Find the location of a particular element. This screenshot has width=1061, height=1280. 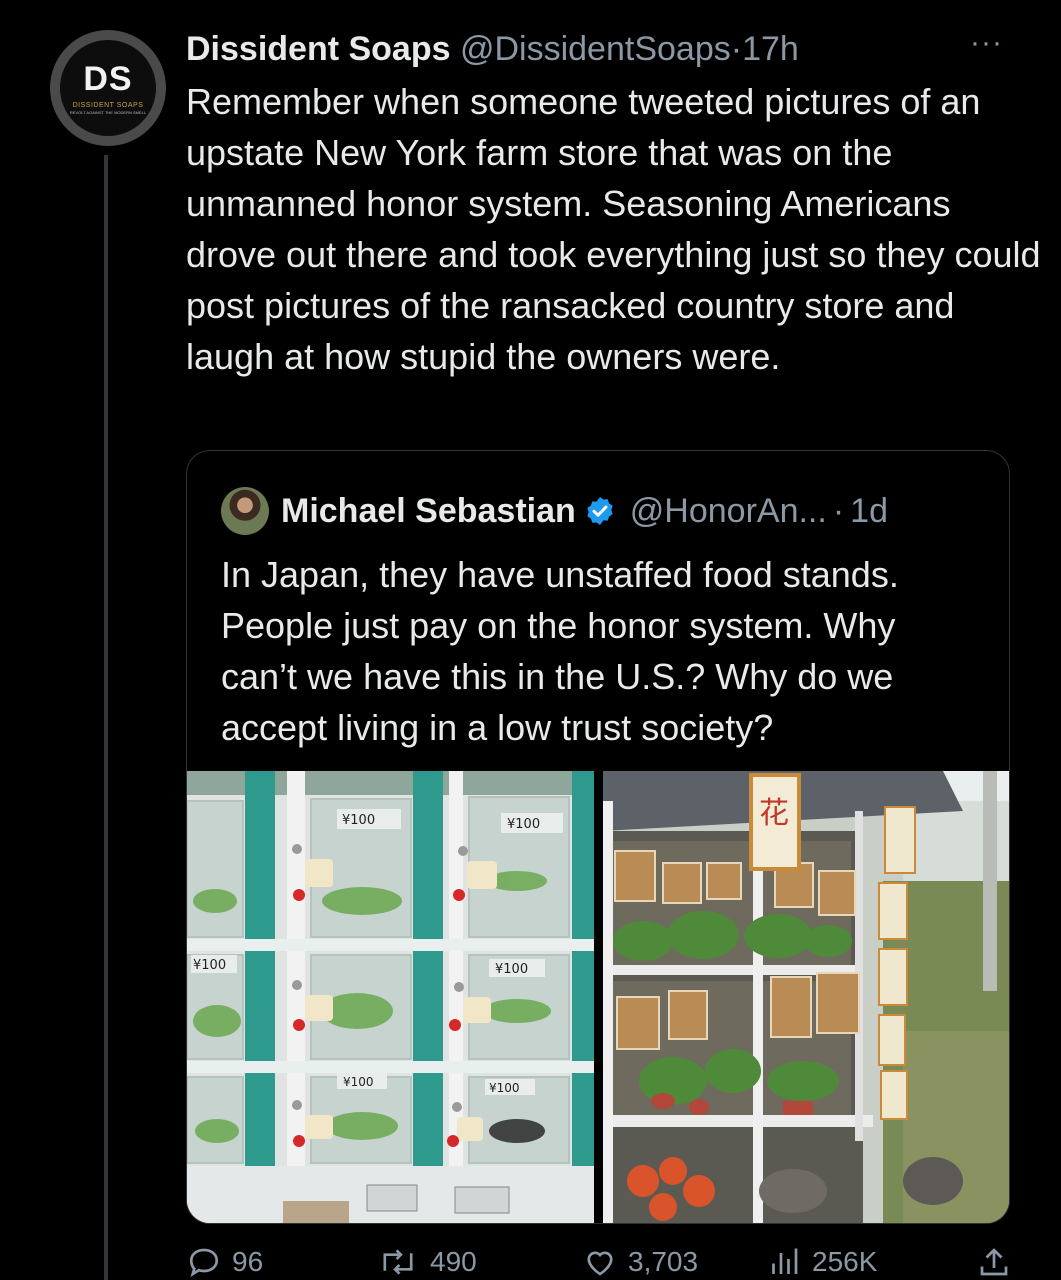

quote-avatar is located at coordinates (245, 511).